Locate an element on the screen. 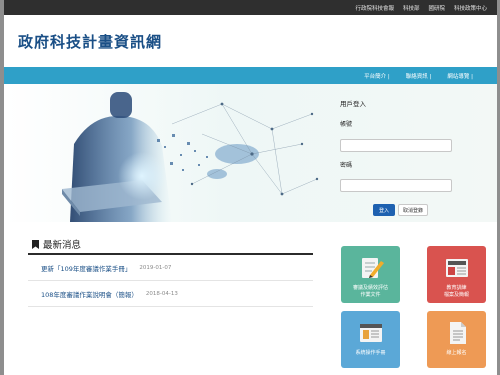 This screenshot has width=500, height=375. login-title: 用戶登入 is located at coordinates (353, 104).